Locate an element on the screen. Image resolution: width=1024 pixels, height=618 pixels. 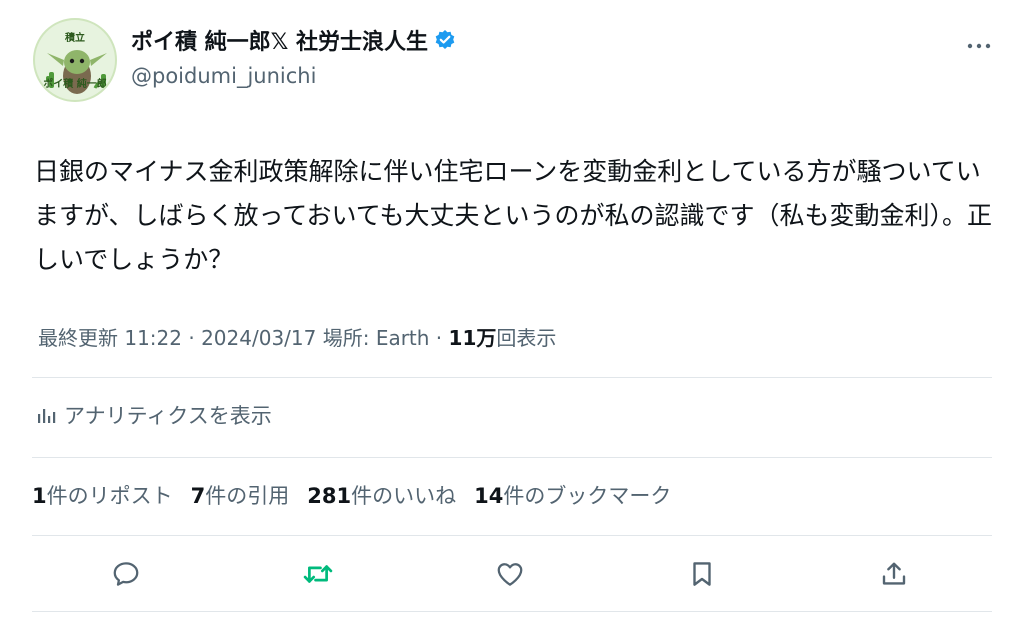
bookmarks-label: 件のブックマーク is located at coordinates (587, 496).